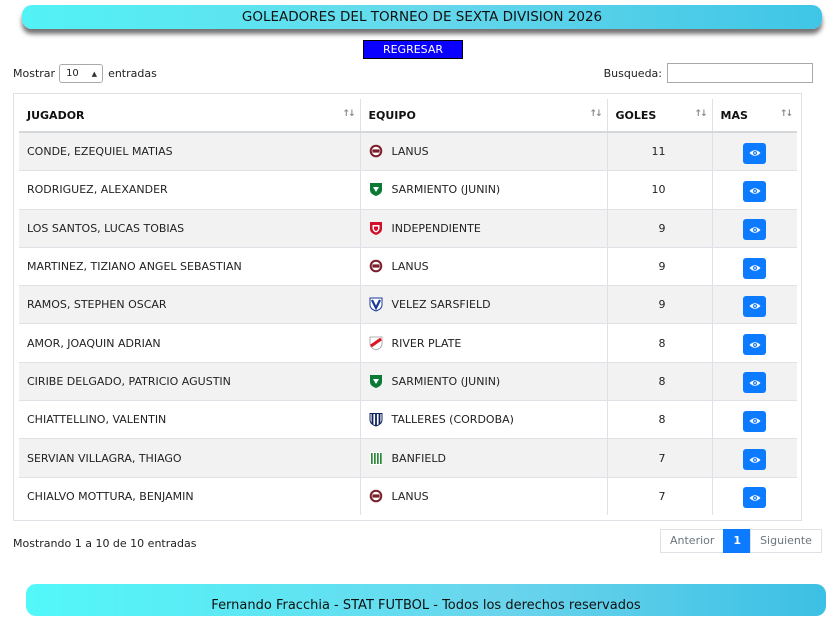 This screenshot has width=835, height=633. What do you see at coordinates (659, 190) in the screenshot?
I see `goals-count: 10` at bounding box center [659, 190].